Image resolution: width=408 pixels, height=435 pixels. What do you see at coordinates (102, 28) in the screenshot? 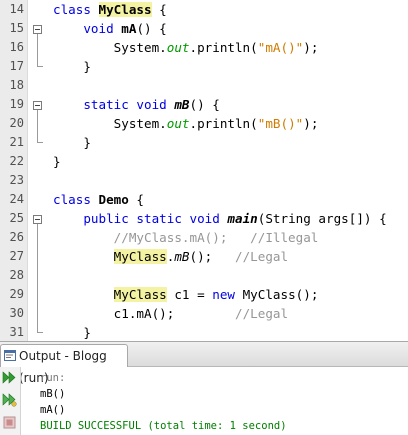
I see `code-token: void` at bounding box center [102, 28].